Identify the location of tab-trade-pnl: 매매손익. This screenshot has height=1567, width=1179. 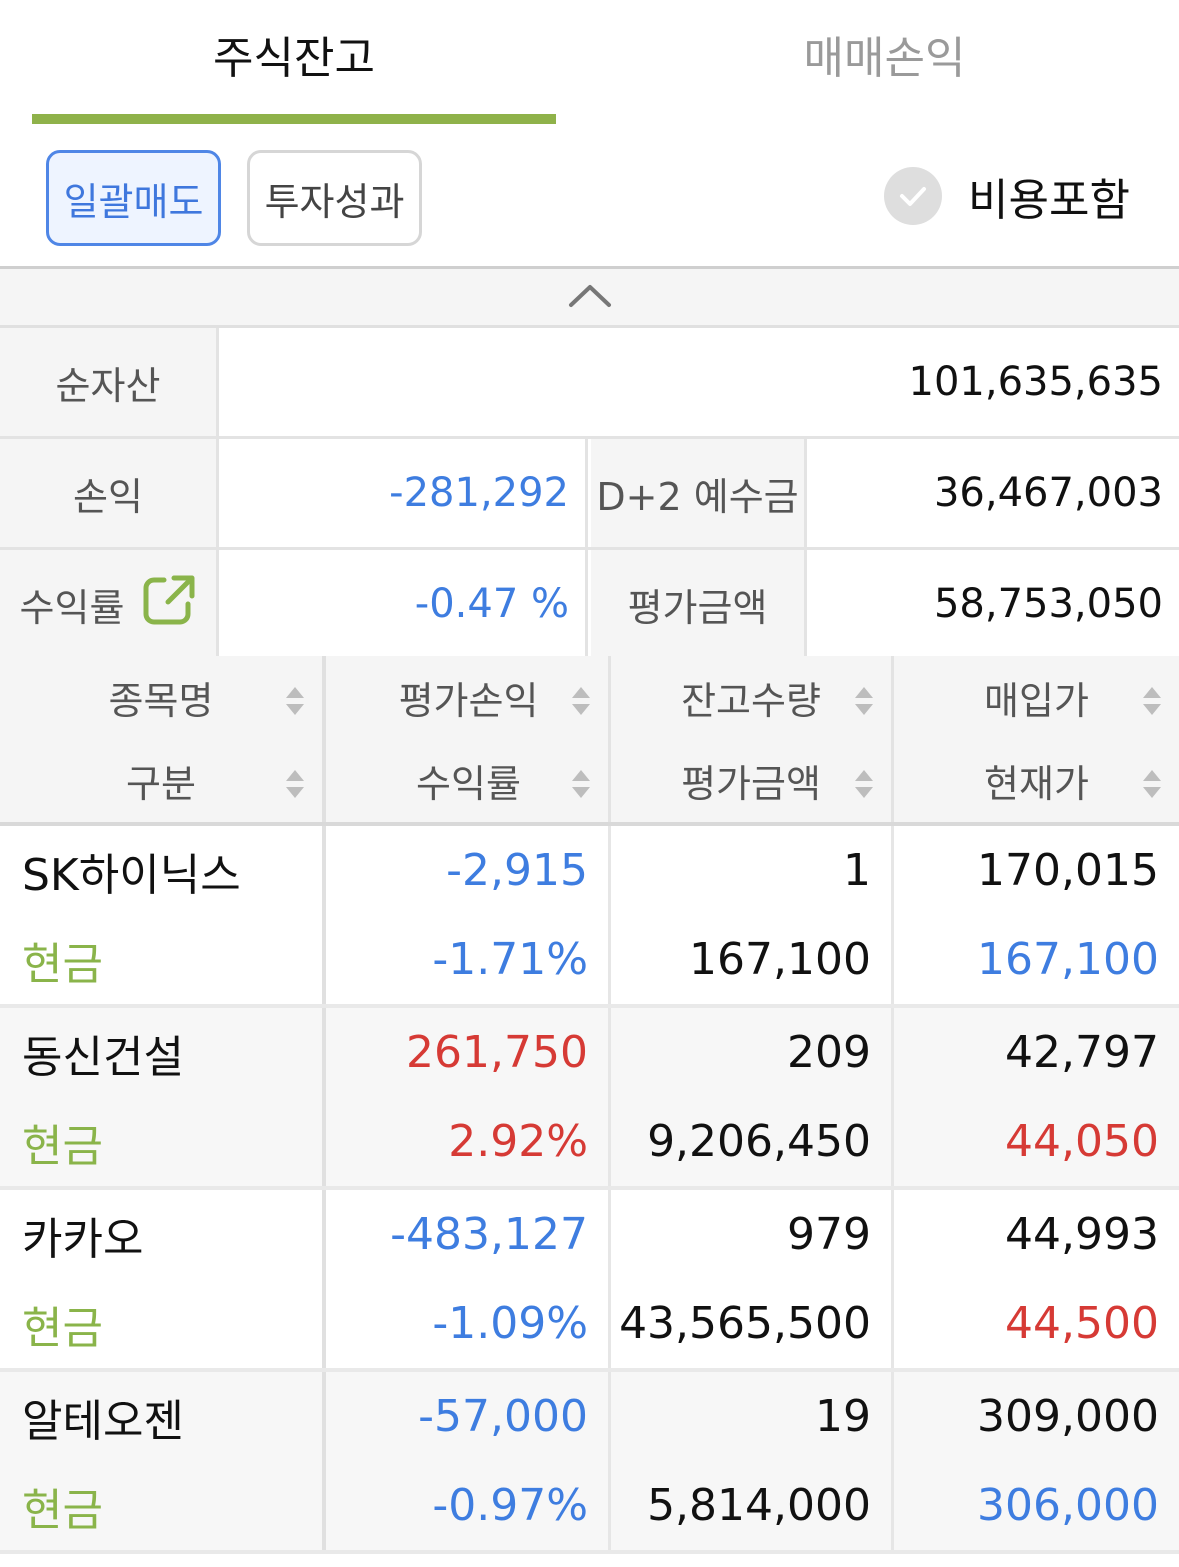
(884, 54).